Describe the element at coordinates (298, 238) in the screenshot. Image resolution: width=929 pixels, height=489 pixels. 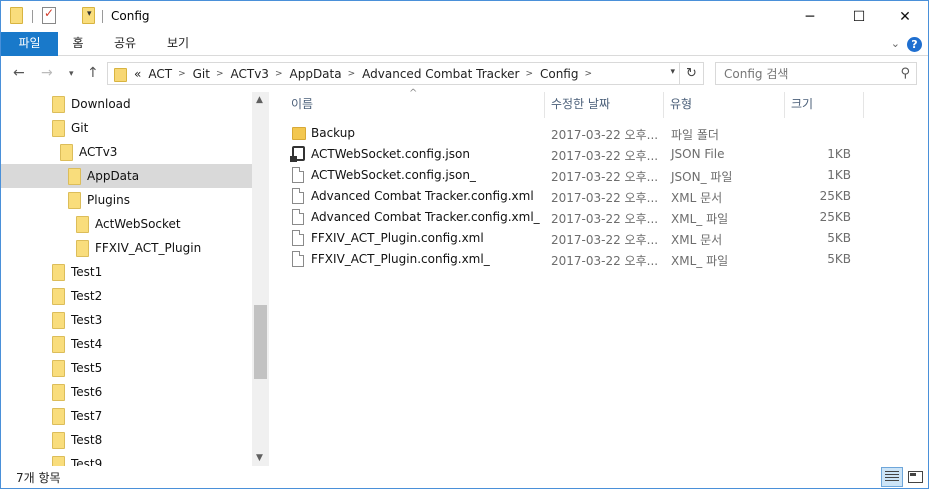
I see `file-icon` at that location.